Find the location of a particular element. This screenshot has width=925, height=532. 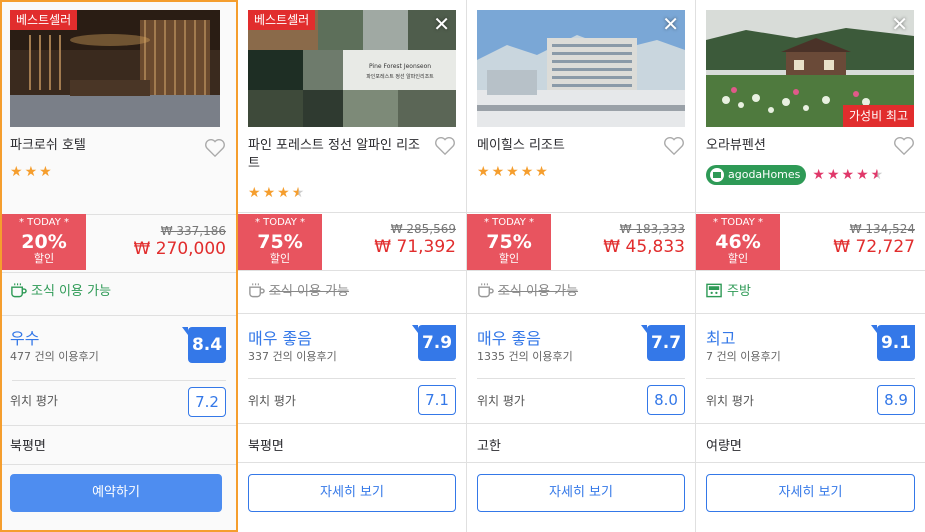

bestseller-badge: 베스트셀러 is located at coordinates (44, 20).